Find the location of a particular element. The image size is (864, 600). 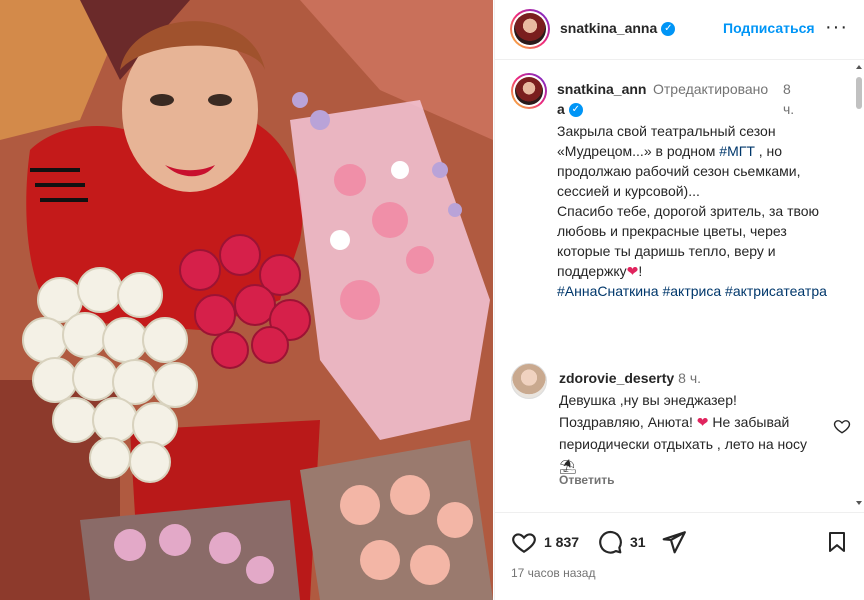

comment-action: 31 is located at coordinates (621, 542).